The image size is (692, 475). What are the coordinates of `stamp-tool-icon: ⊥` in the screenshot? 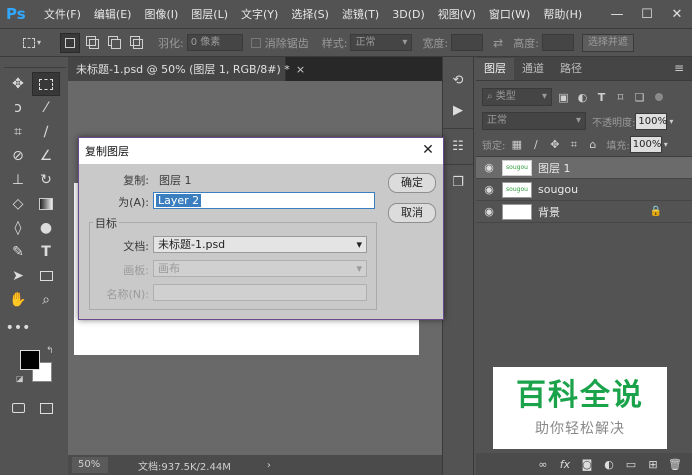 It's located at (18, 180).